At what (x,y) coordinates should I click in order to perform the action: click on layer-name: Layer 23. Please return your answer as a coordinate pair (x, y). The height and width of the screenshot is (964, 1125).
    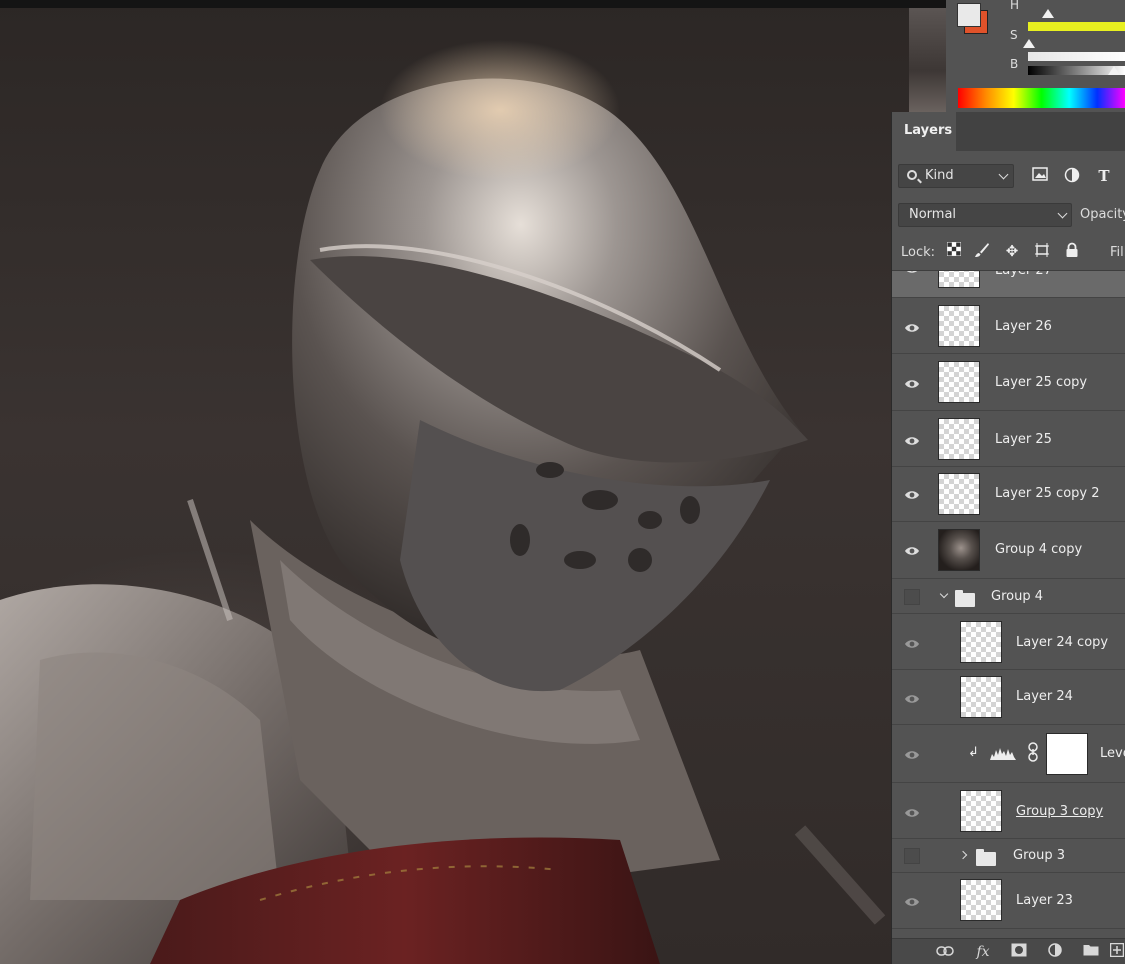
    Looking at the image, I should click on (1044, 900).